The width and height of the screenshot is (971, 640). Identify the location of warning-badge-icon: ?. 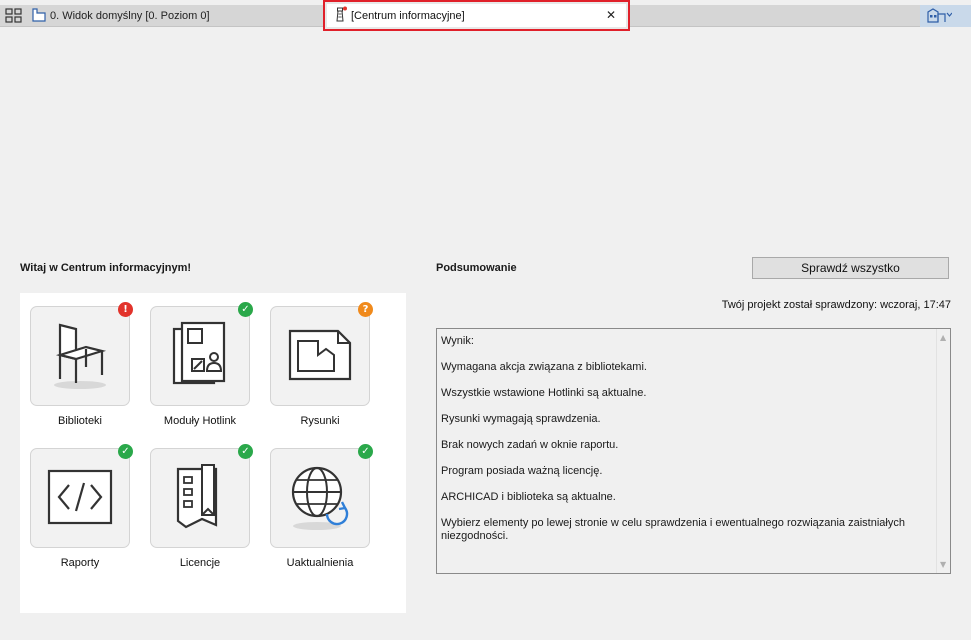
(365, 309).